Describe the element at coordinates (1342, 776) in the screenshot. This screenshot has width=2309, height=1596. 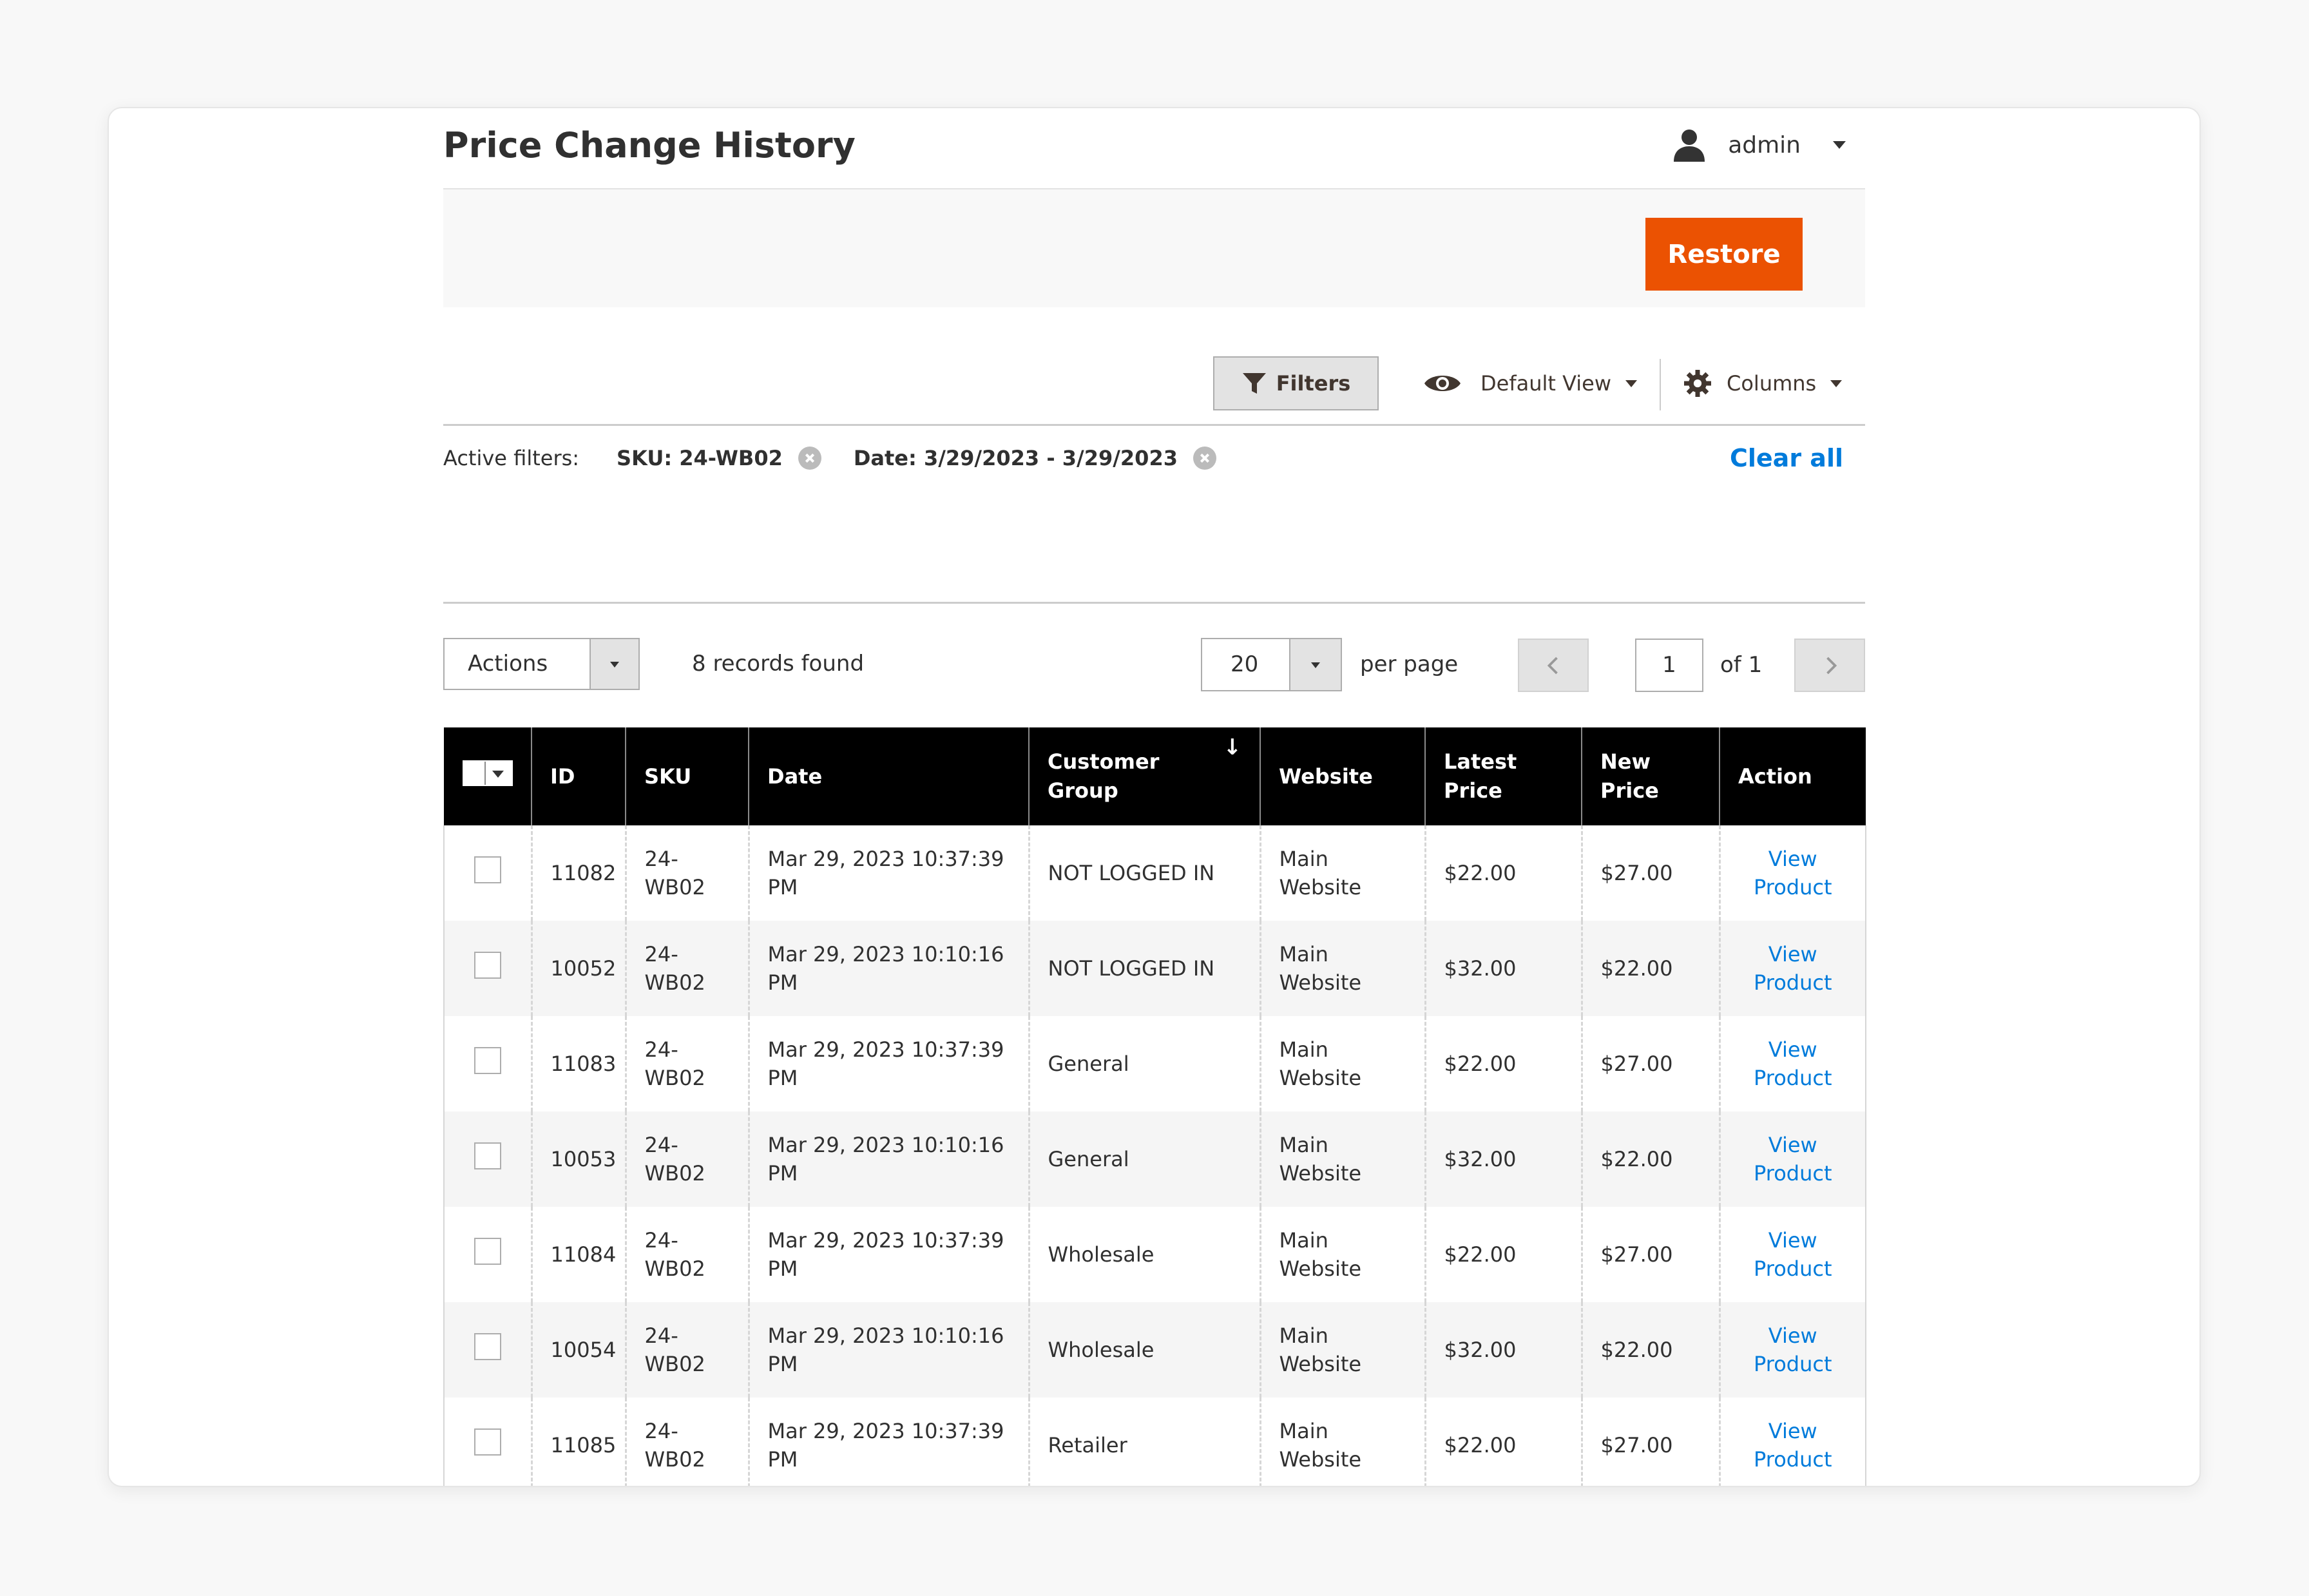
I see `column-header-website: Website` at that location.